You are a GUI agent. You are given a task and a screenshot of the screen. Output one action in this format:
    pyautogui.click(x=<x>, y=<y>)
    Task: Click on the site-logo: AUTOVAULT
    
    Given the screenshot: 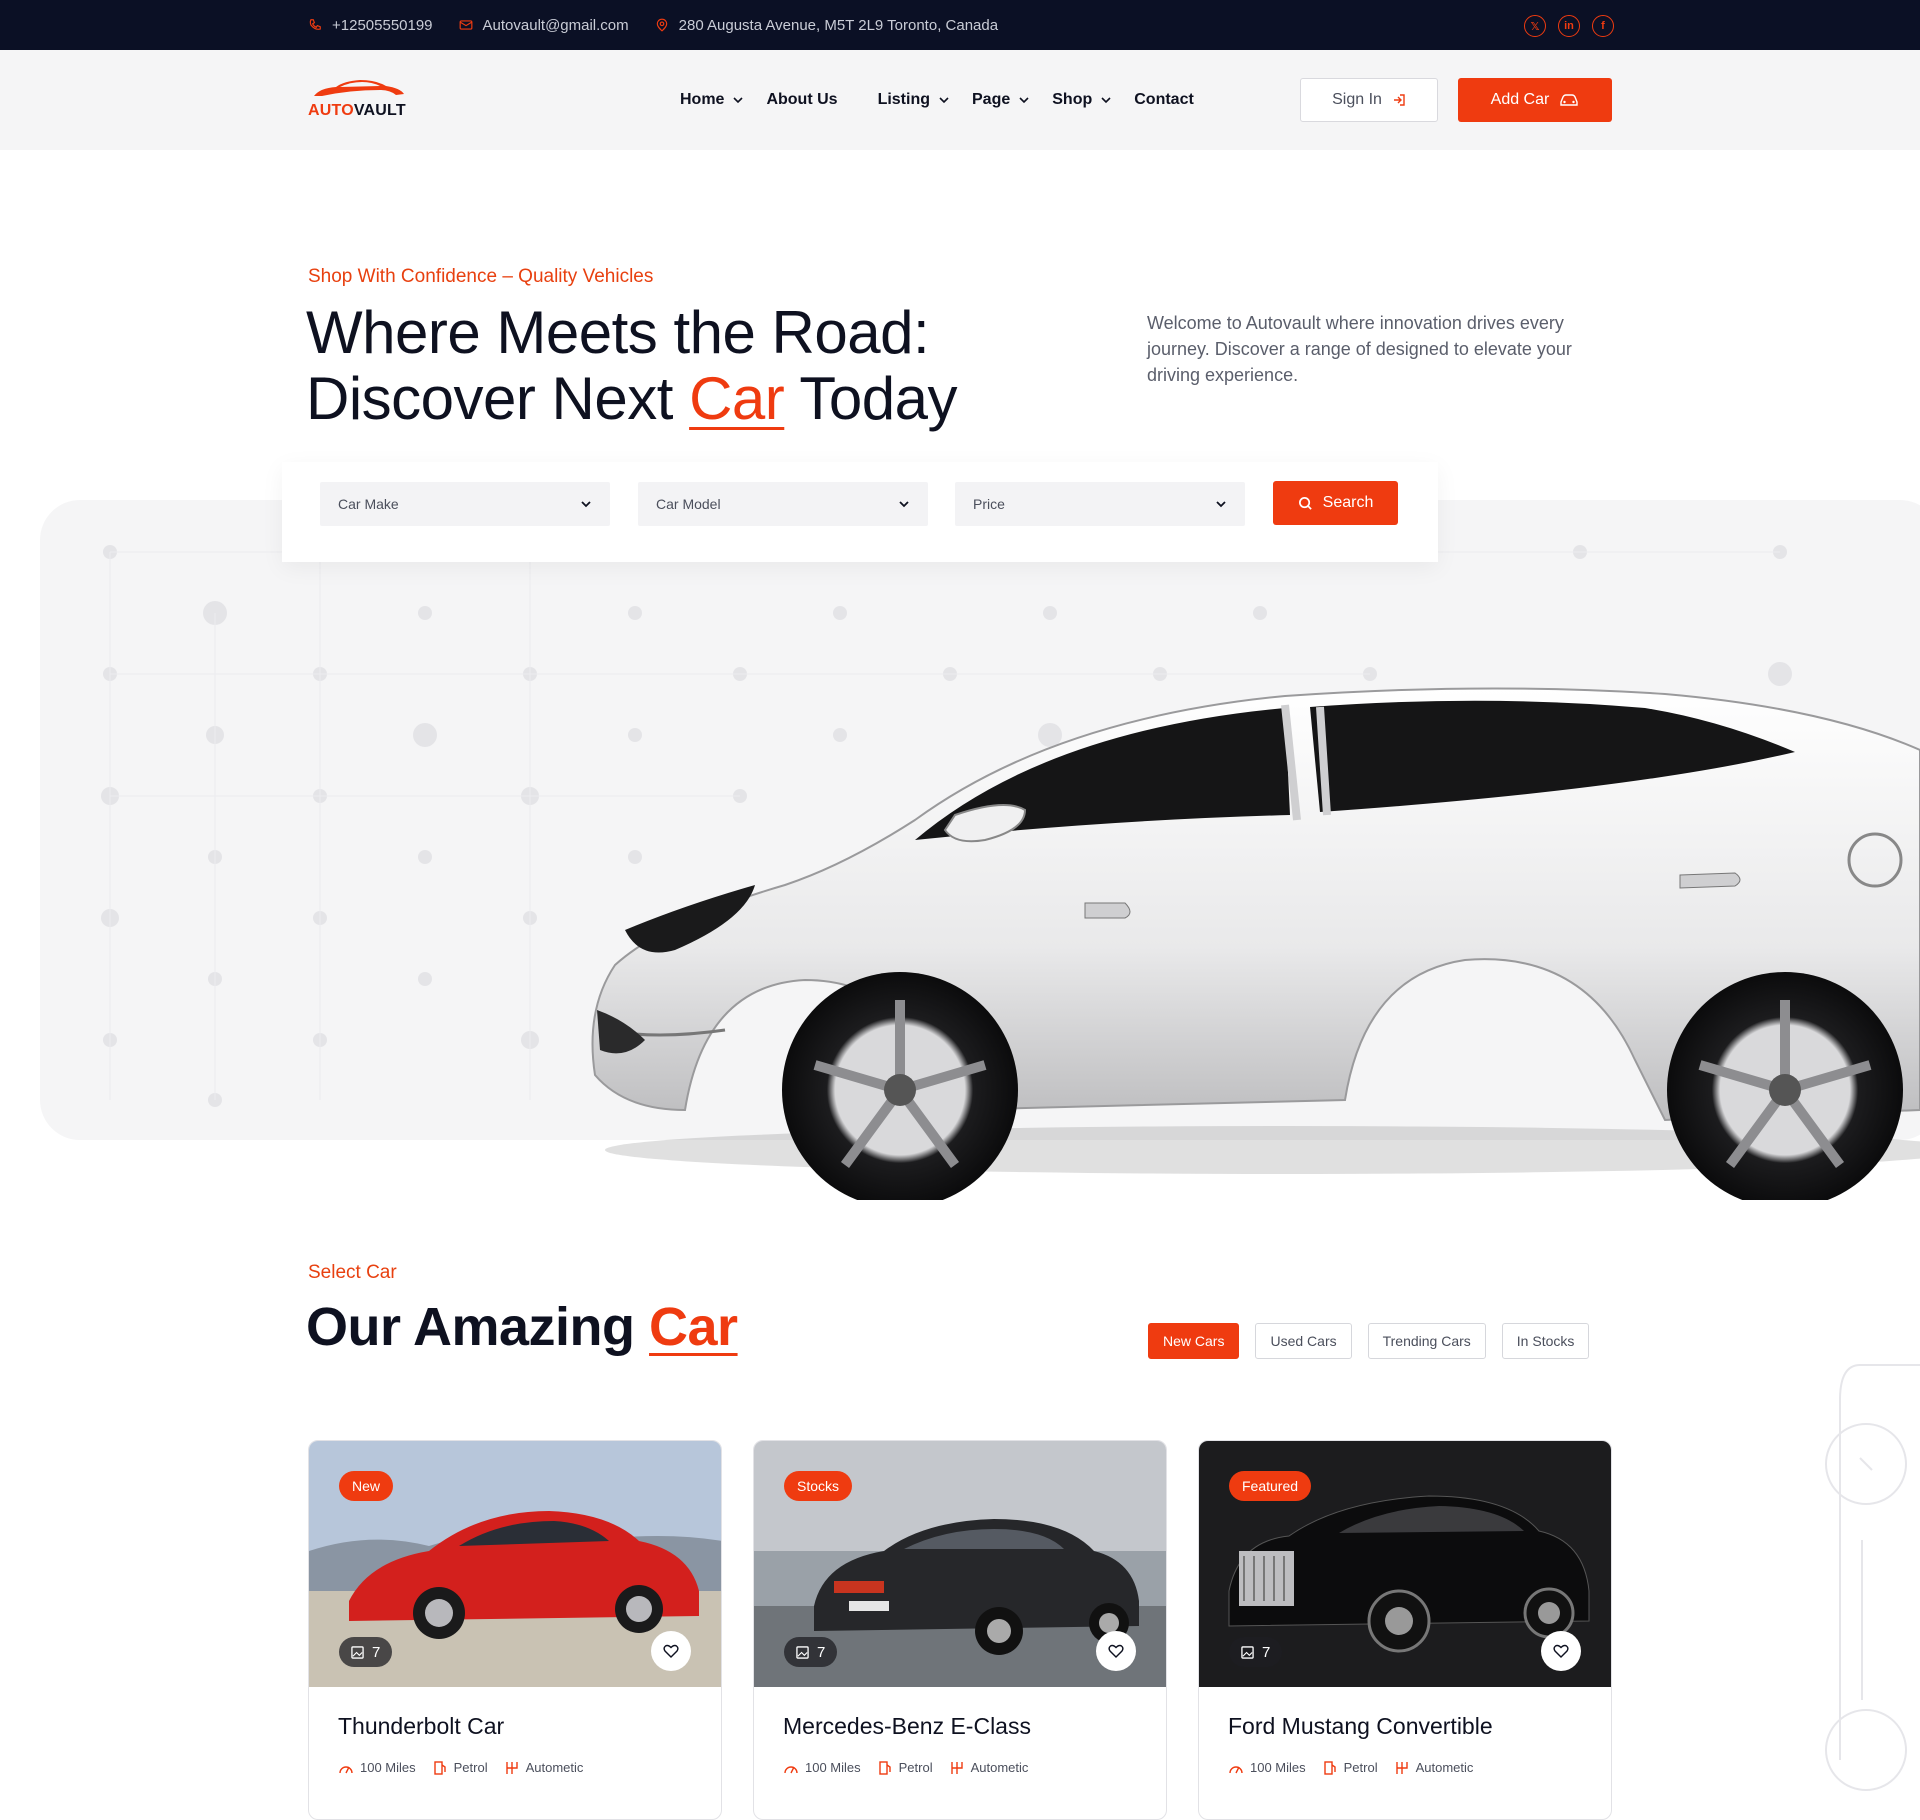 What is the action you would take?
    pyautogui.click(x=363, y=101)
    